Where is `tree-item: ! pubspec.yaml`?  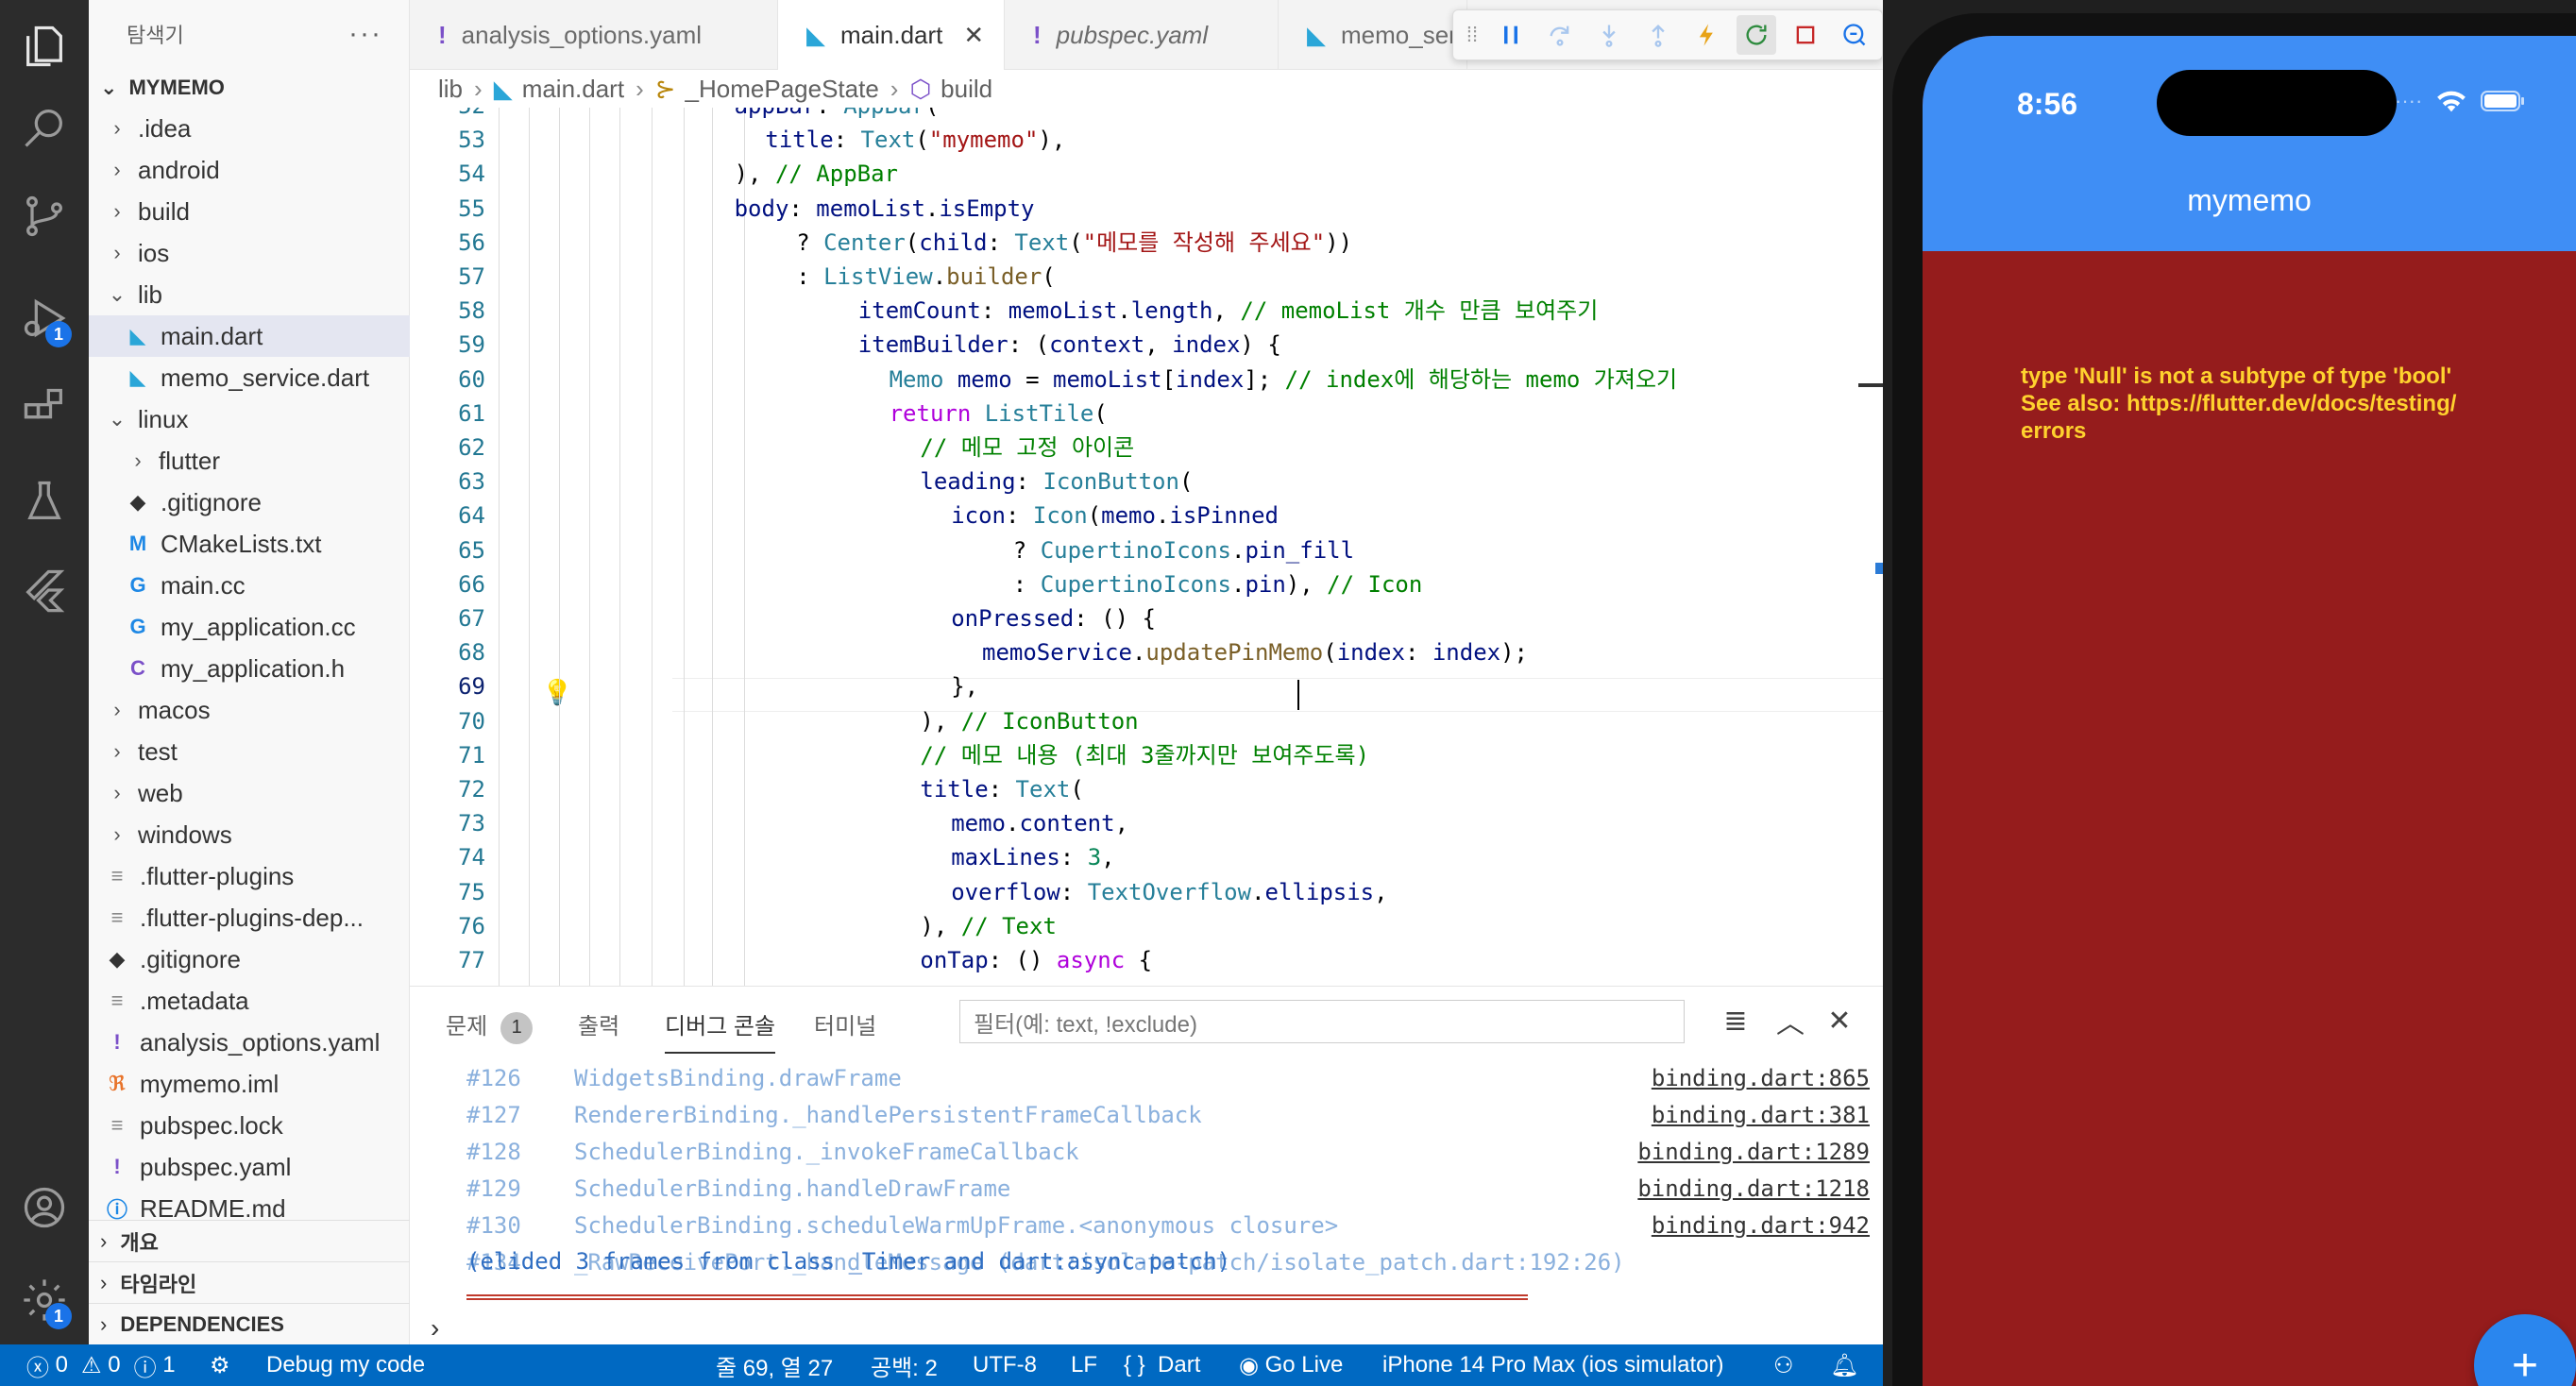 tree-item: ! pubspec.yaml is located at coordinates (250, 1167).